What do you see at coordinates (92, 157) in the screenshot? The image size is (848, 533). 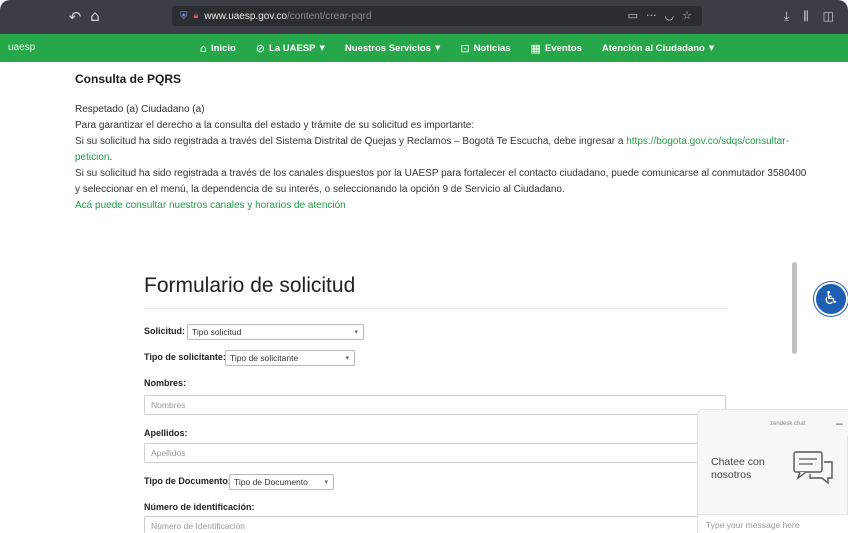 I see `sdqs-link-cont: peticion` at bounding box center [92, 157].